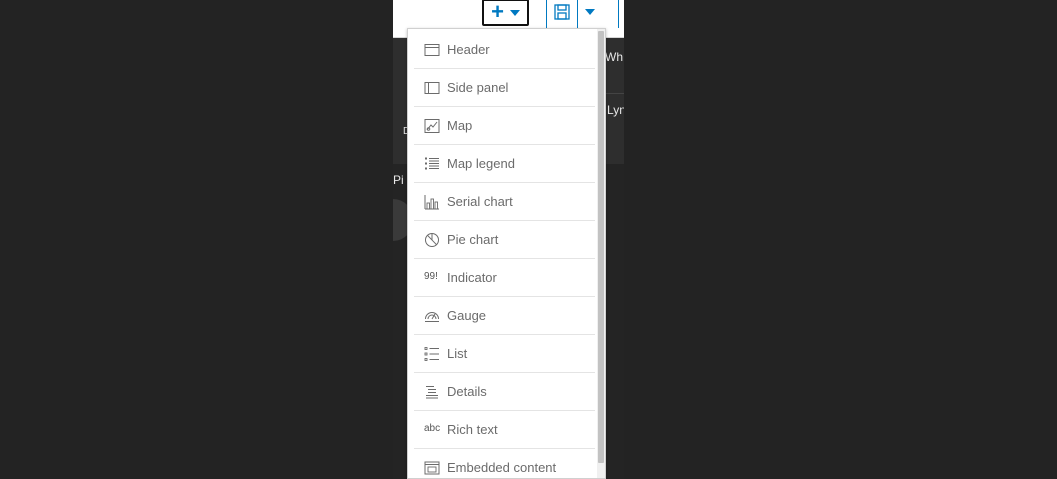 The height and width of the screenshot is (479, 1057). Describe the element at coordinates (504, 354) in the screenshot. I see `menu-item-list: List` at that location.